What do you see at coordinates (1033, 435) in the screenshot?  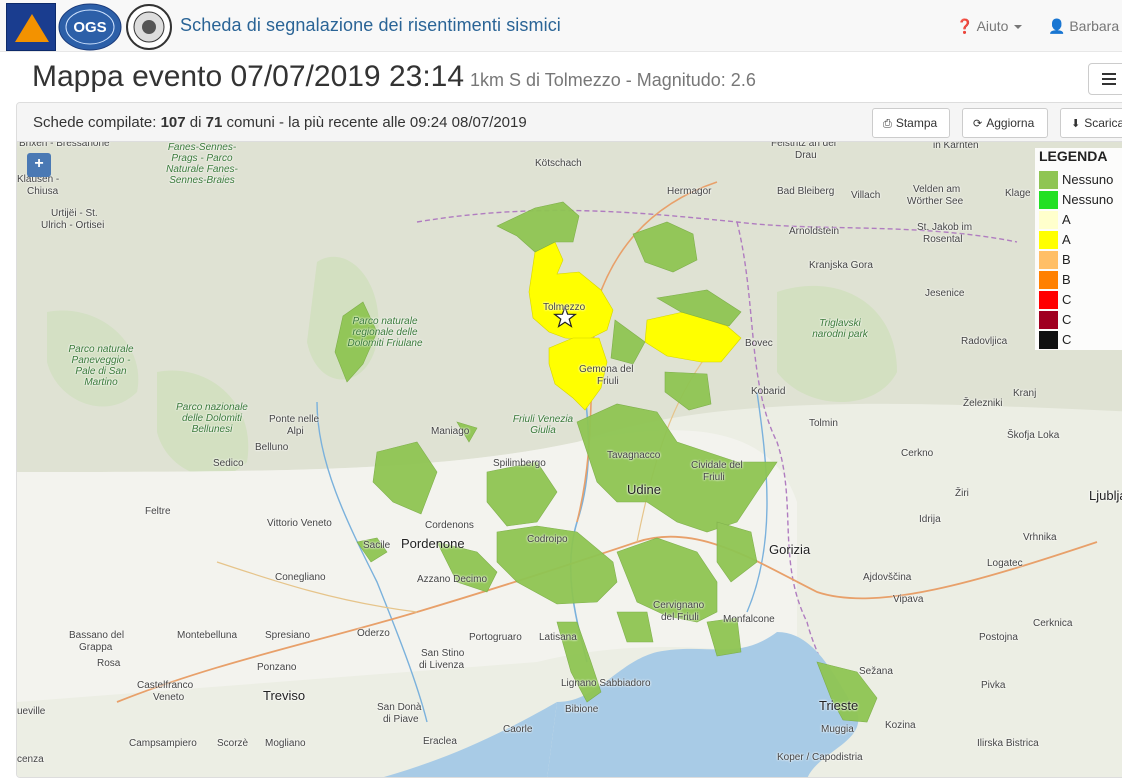 I see `place-label: Škofja Loka` at bounding box center [1033, 435].